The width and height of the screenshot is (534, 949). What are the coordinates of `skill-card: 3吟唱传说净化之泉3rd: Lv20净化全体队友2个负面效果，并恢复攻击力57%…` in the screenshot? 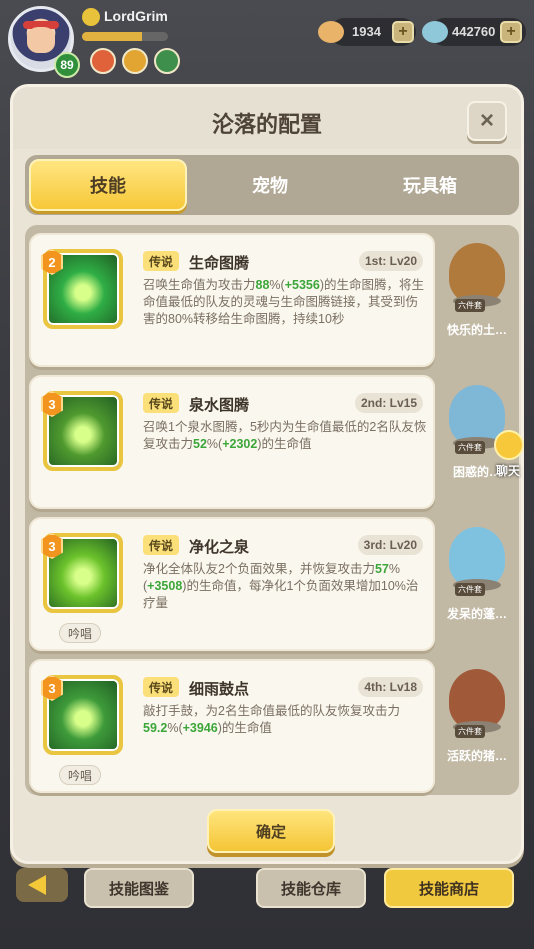 It's located at (232, 584).